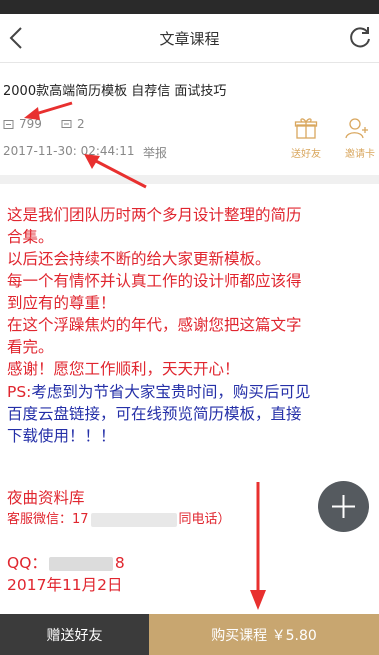  I want to click on ps-note: PS:考虑到为节省大家宝贵时间，购买后可见, so click(158, 392).